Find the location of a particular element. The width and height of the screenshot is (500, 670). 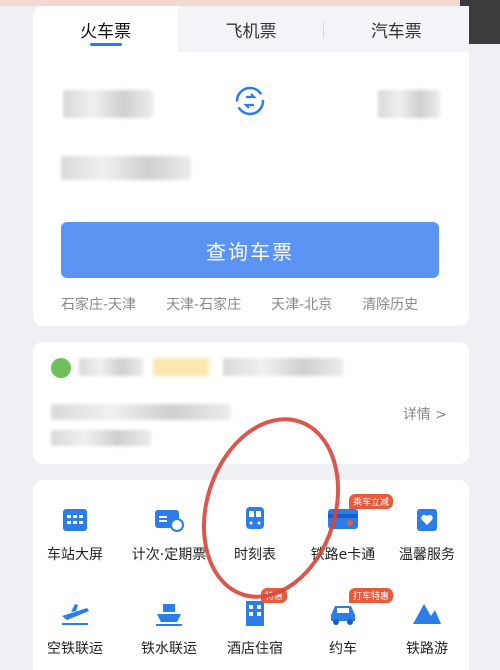

service-rail-travel: 铁路游 is located at coordinates (427, 627).